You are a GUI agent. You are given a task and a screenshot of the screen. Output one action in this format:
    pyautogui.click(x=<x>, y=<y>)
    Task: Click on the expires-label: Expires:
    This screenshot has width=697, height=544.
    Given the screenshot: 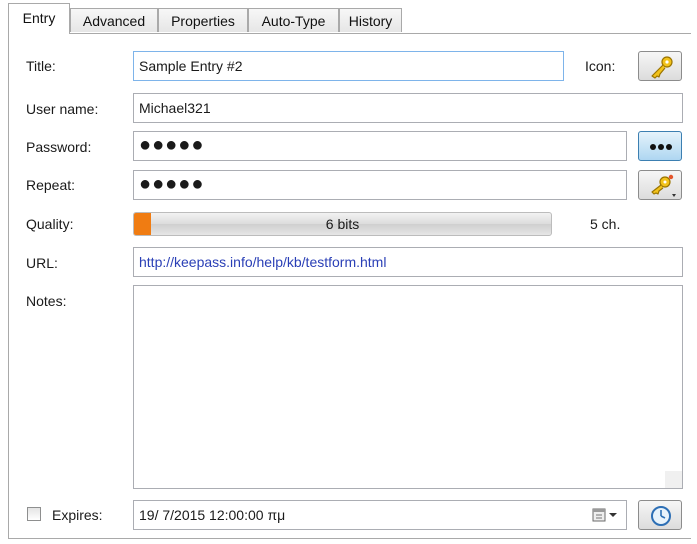 What is the action you would take?
    pyautogui.click(x=77, y=515)
    